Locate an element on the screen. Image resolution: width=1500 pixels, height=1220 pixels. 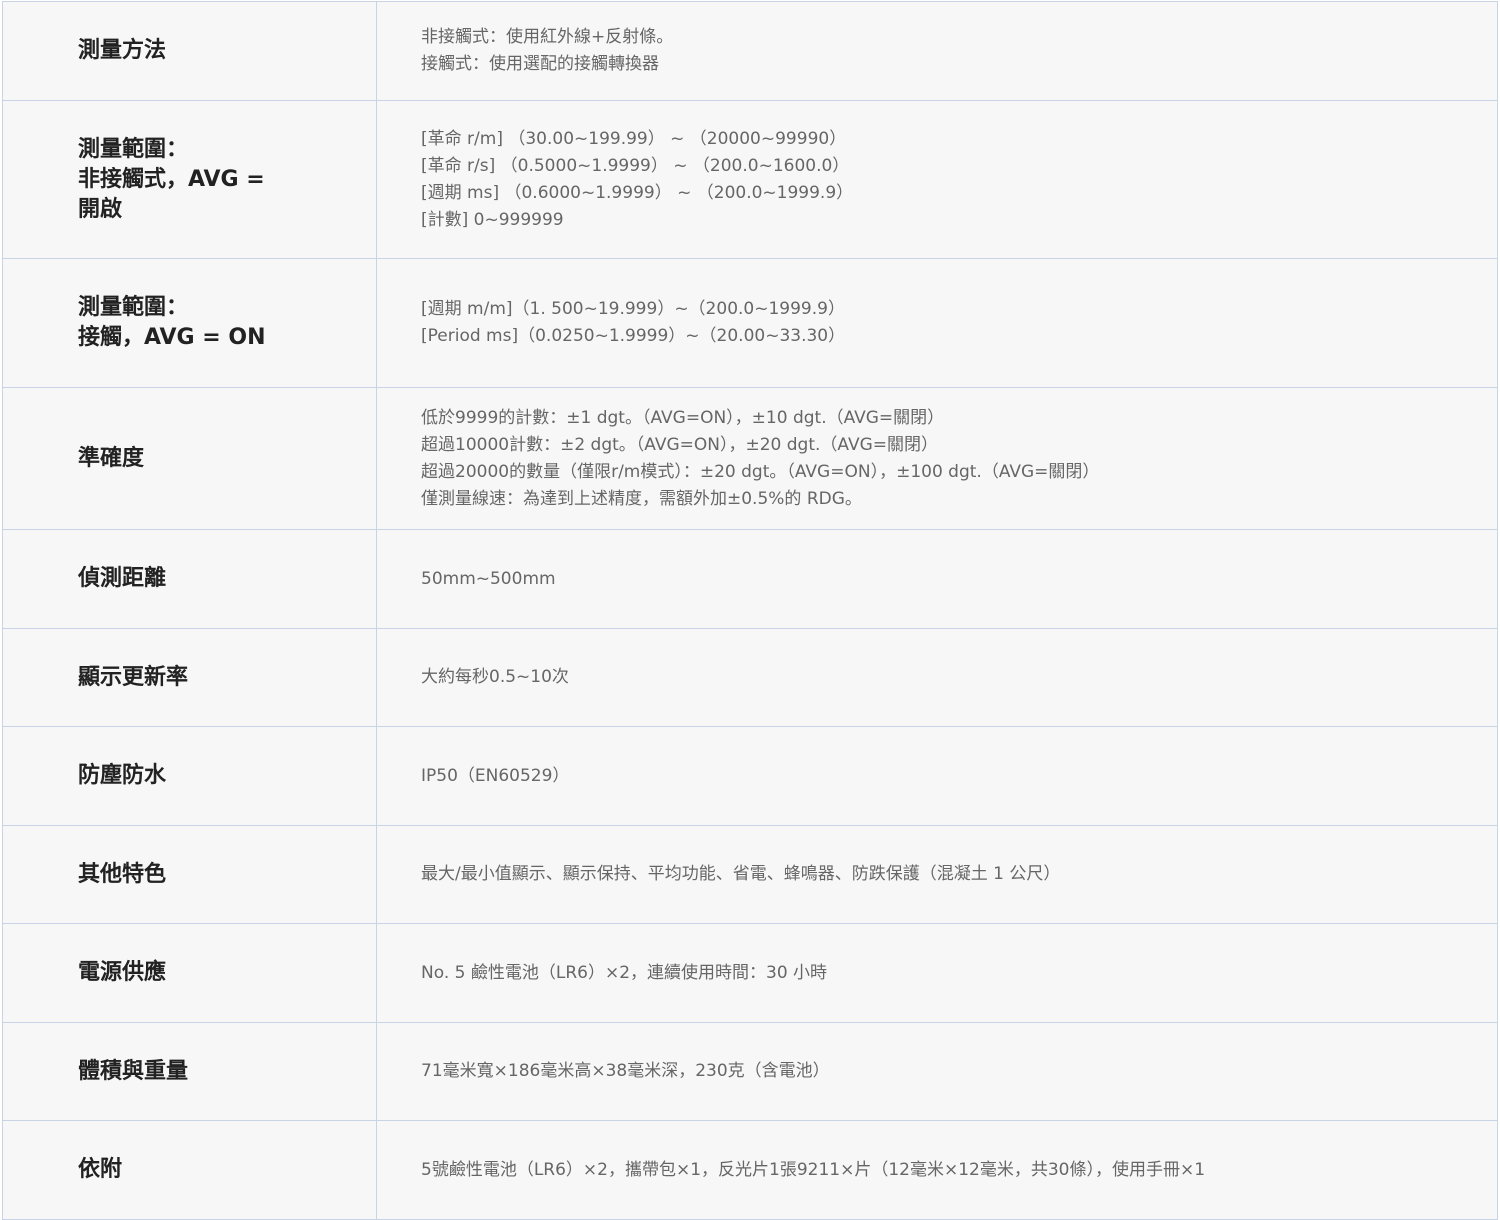
spec-value: 50mm~500mm is located at coordinates (937, 579).